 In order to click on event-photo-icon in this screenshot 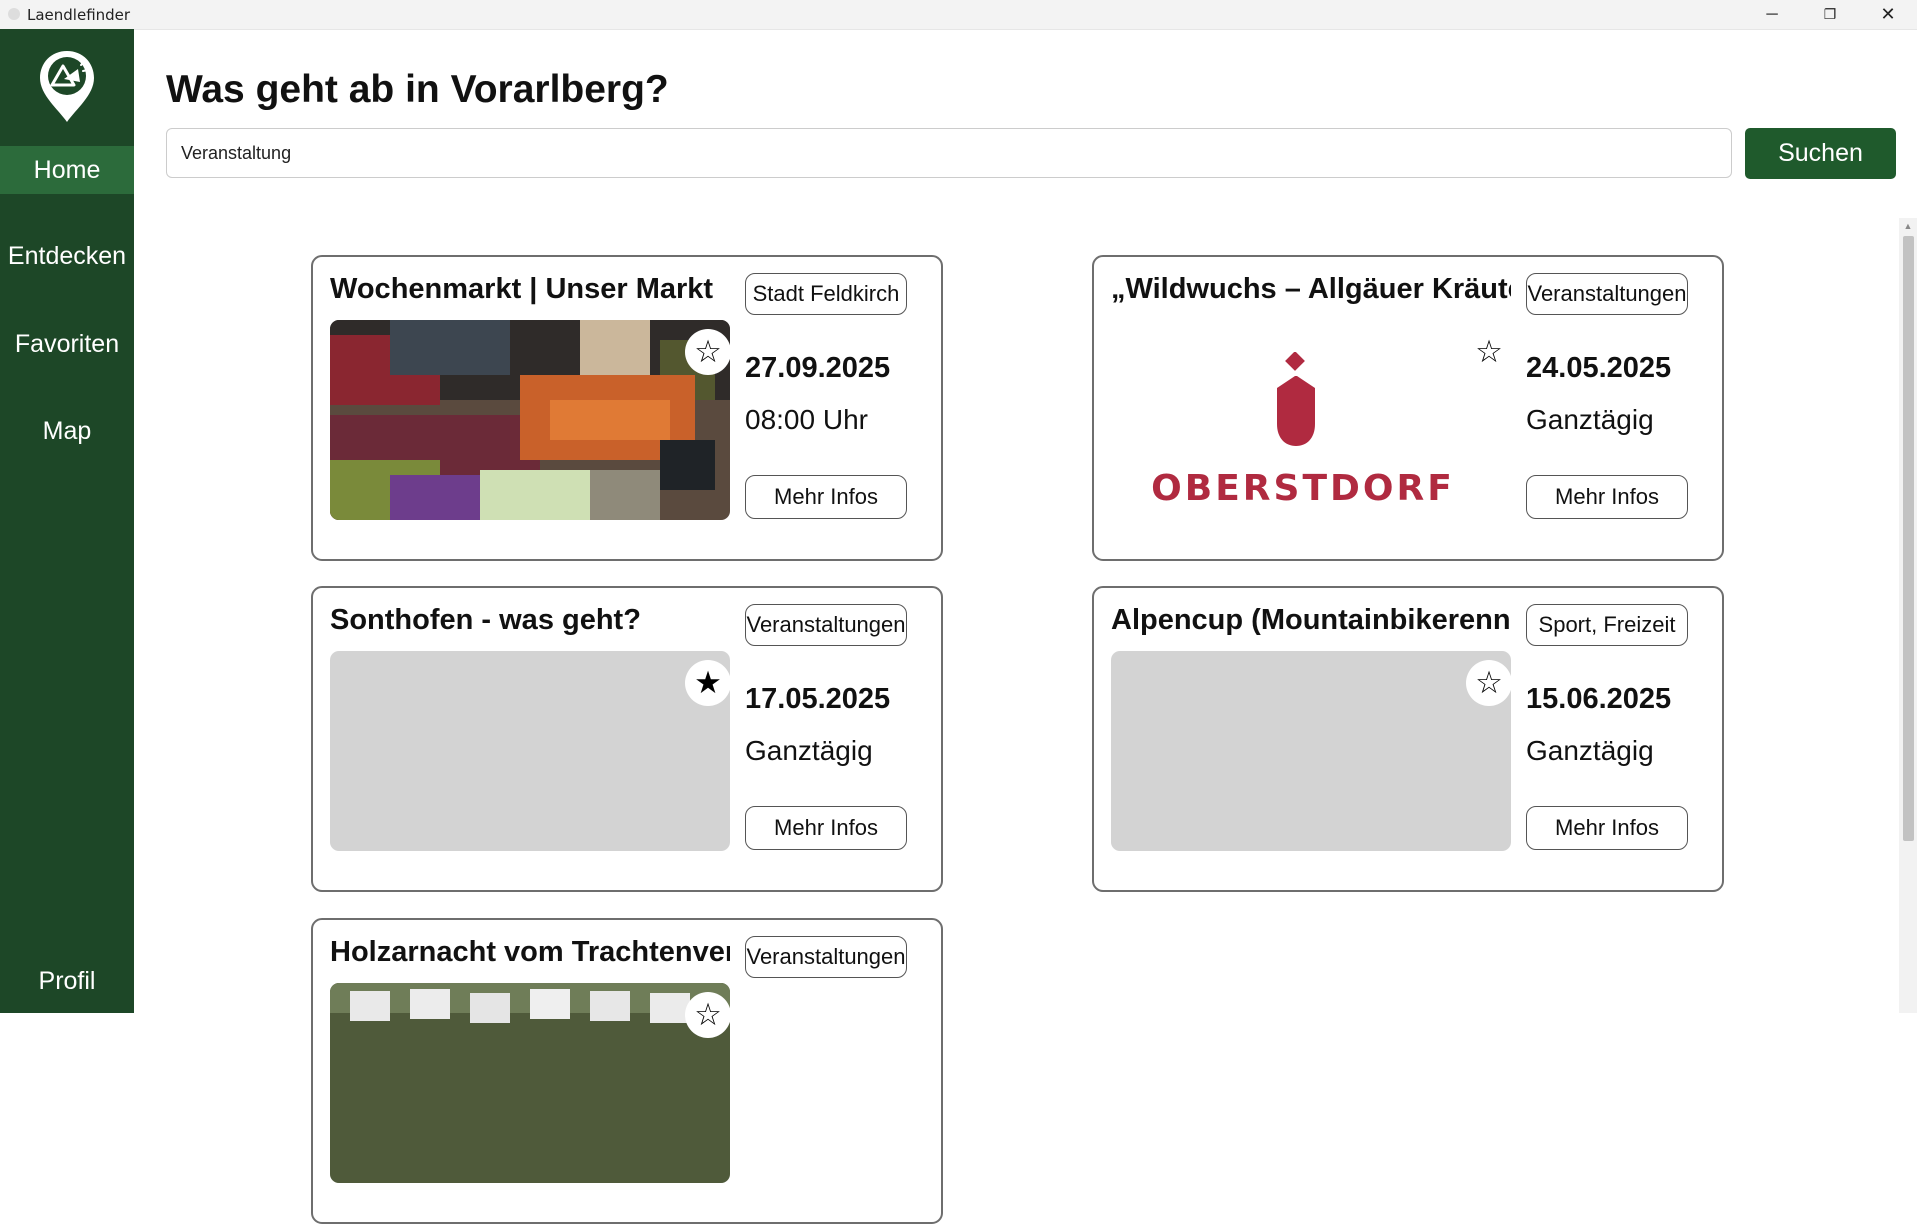, I will do `click(530, 1083)`.